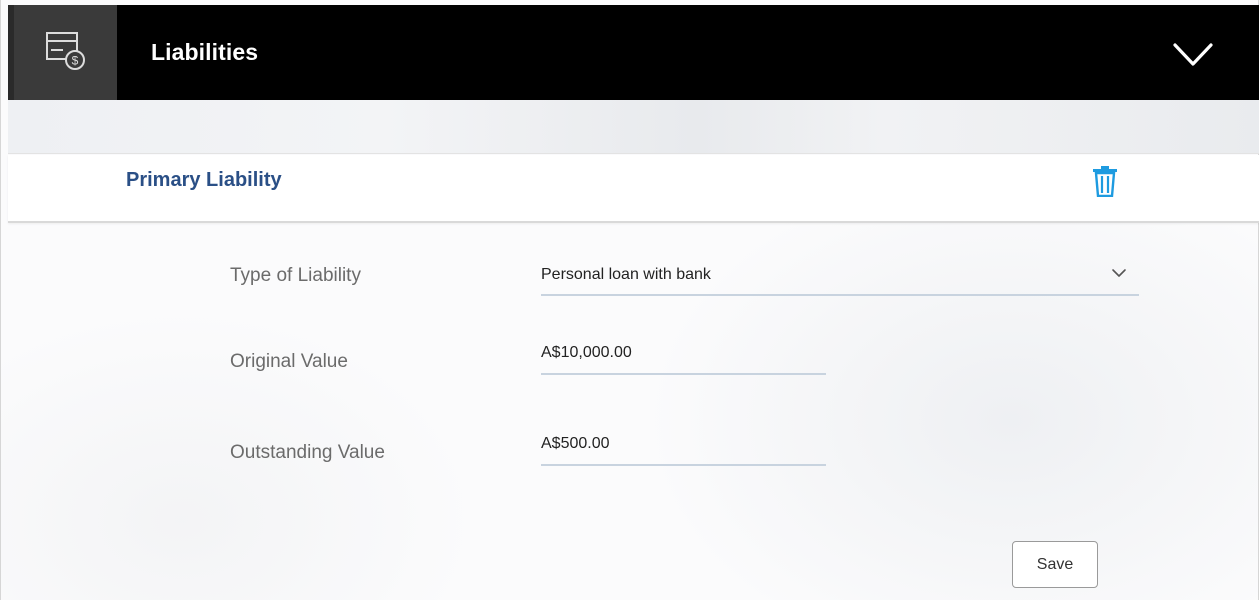  I want to click on banner-strip, so click(633, 127).